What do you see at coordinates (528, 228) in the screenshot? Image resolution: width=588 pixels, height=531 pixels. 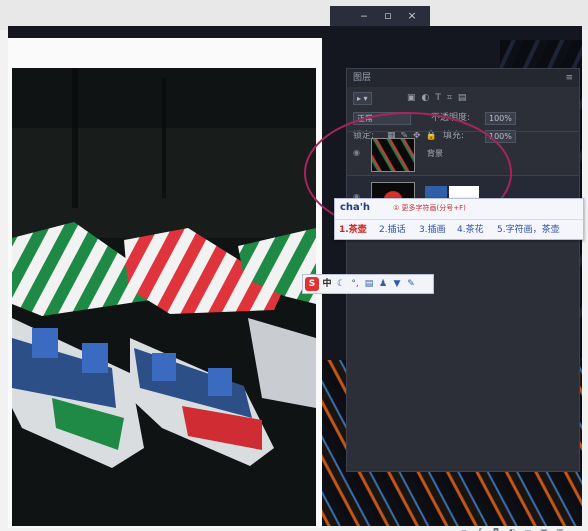 I see `ime-candidate: 5.字符画，茶壶` at bounding box center [528, 228].